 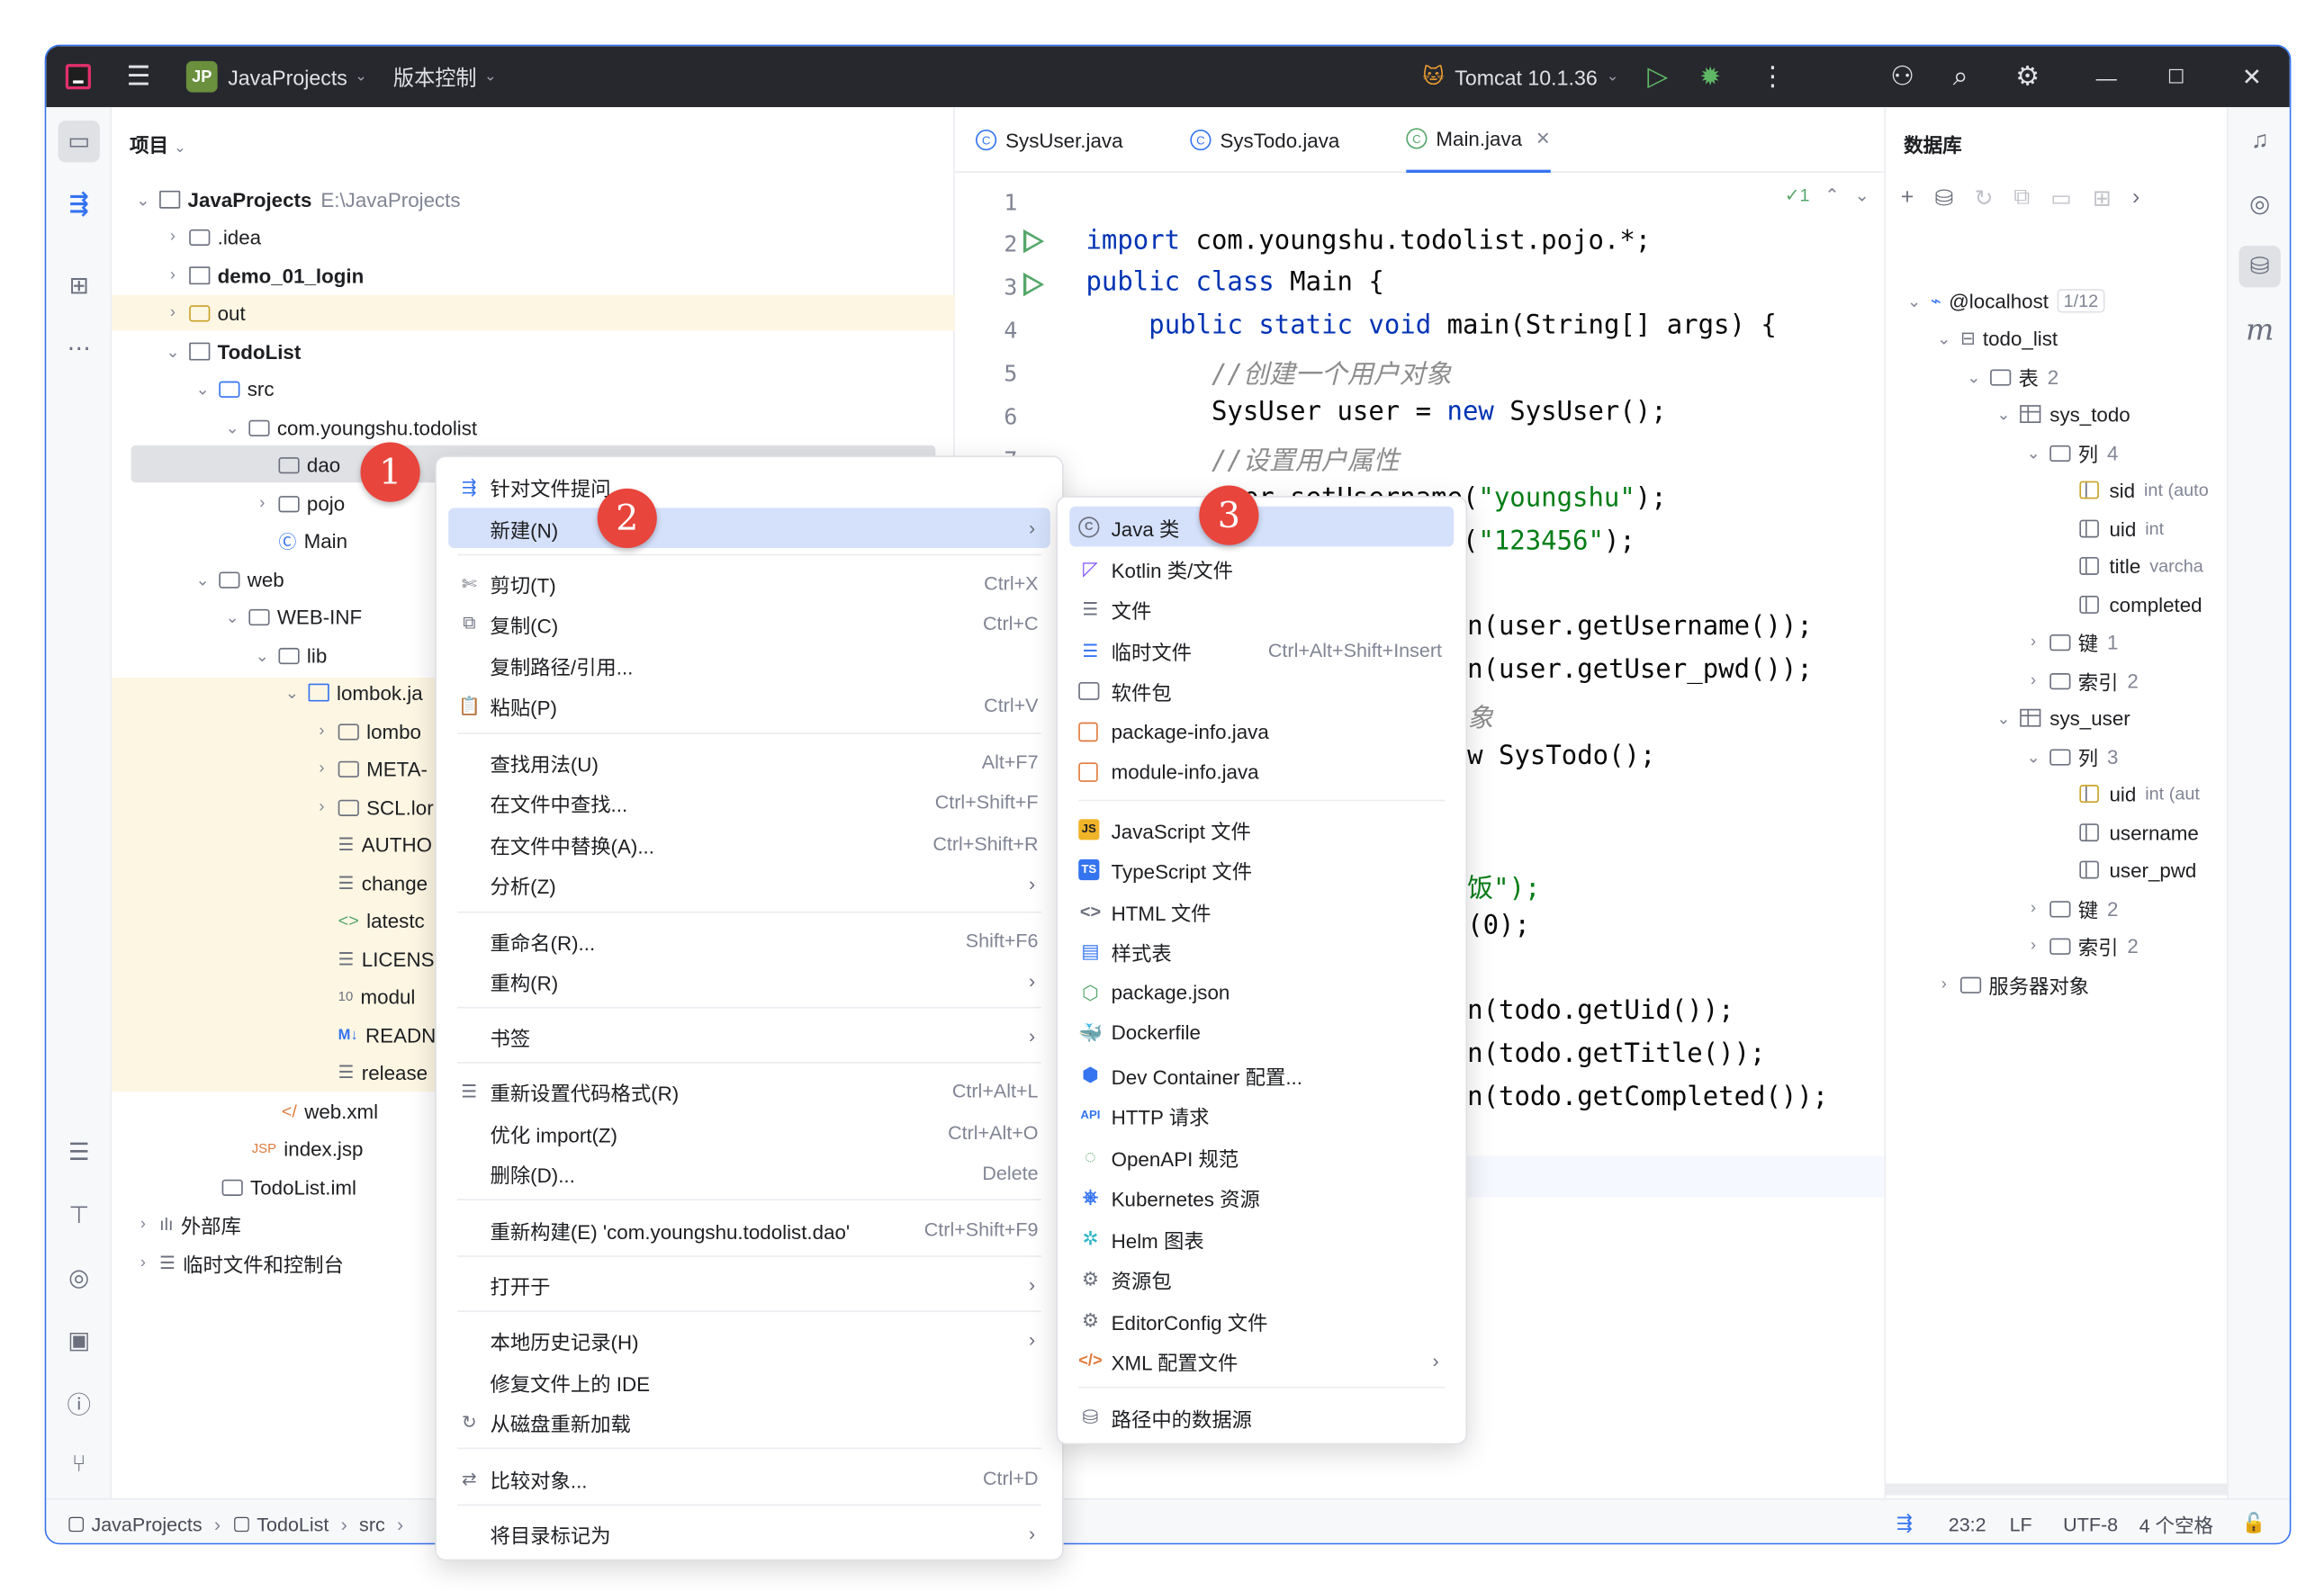 What do you see at coordinates (308, 1148) in the screenshot?
I see `tree-row: JSP index.jsp` at bounding box center [308, 1148].